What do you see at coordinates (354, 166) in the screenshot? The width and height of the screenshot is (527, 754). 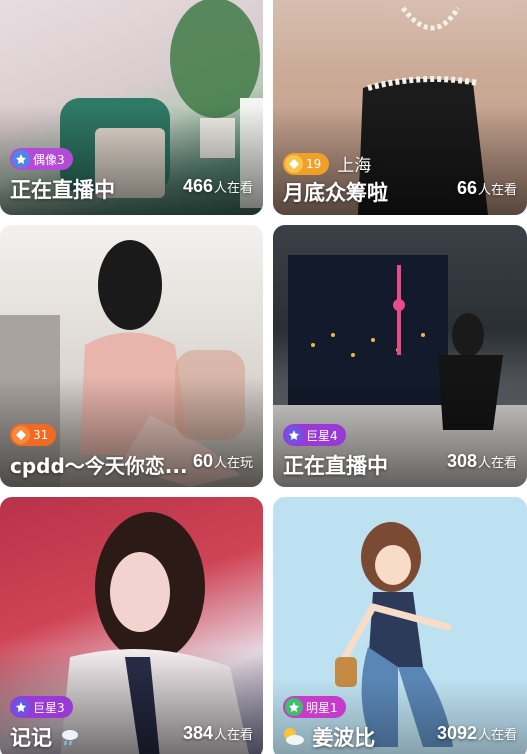 I see `location-label: 上海` at bounding box center [354, 166].